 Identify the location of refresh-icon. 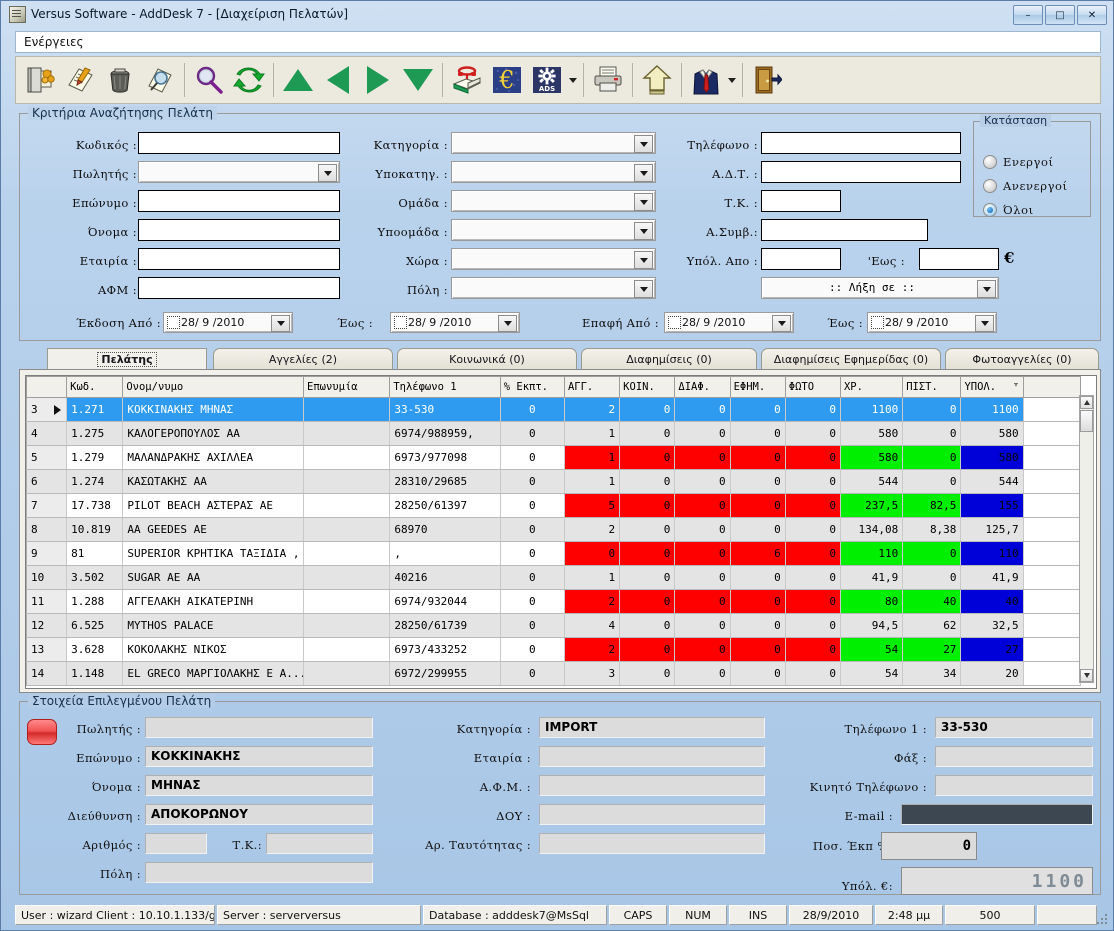
(249, 80).